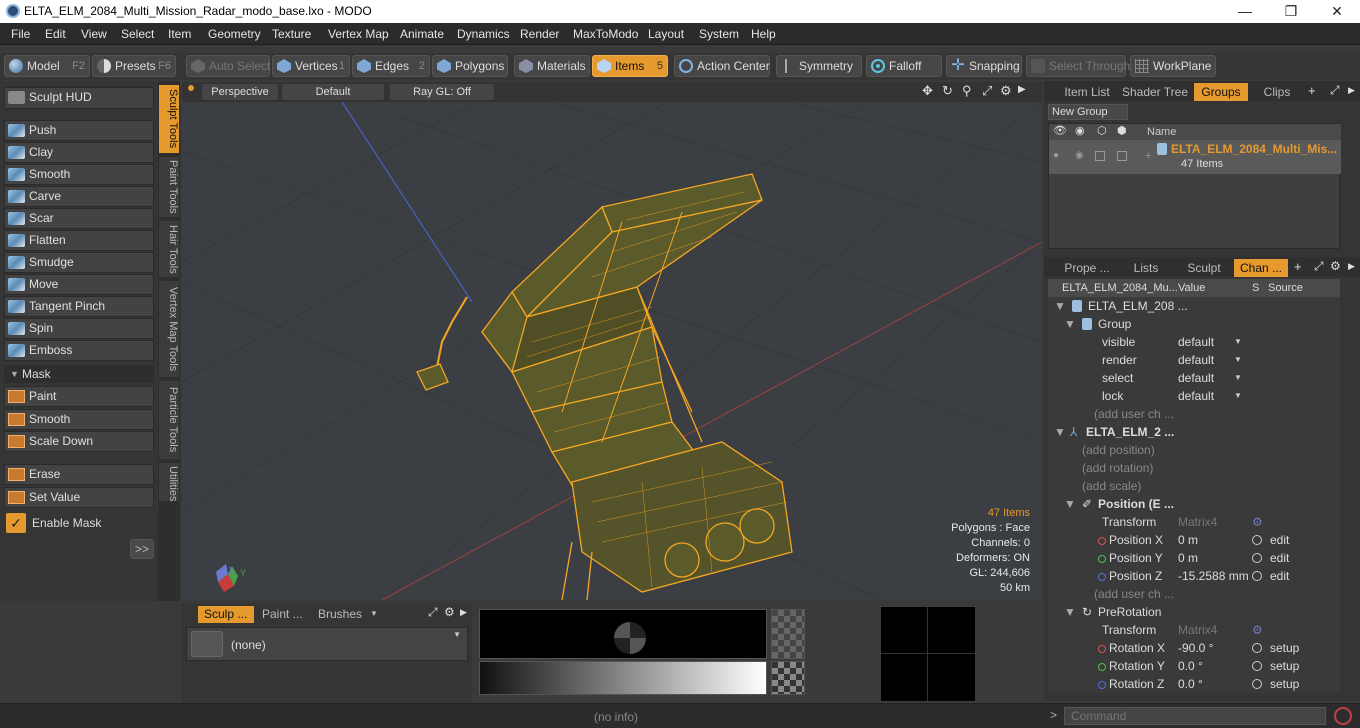 This screenshot has width=1360, height=728. What do you see at coordinates (20, 34) in the screenshot?
I see `menu-file: File` at bounding box center [20, 34].